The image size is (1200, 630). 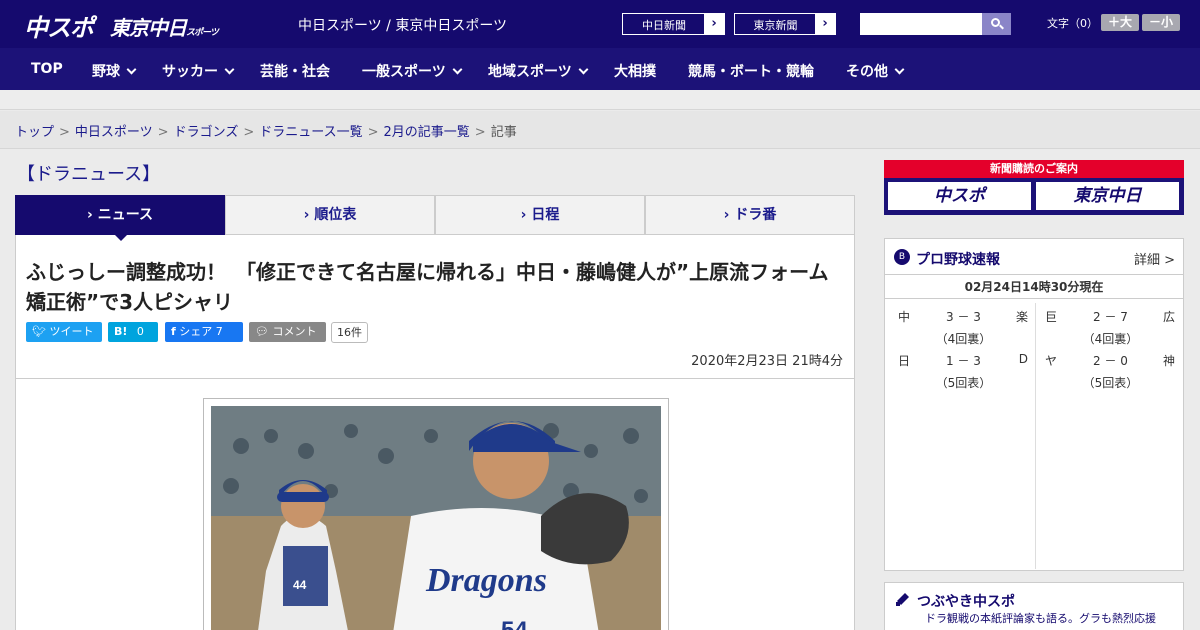 What do you see at coordinates (1034, 287) in the screenshot?
I see `score-update-time: 02月24日14時30分現在` at bounding box center [1034, 287].